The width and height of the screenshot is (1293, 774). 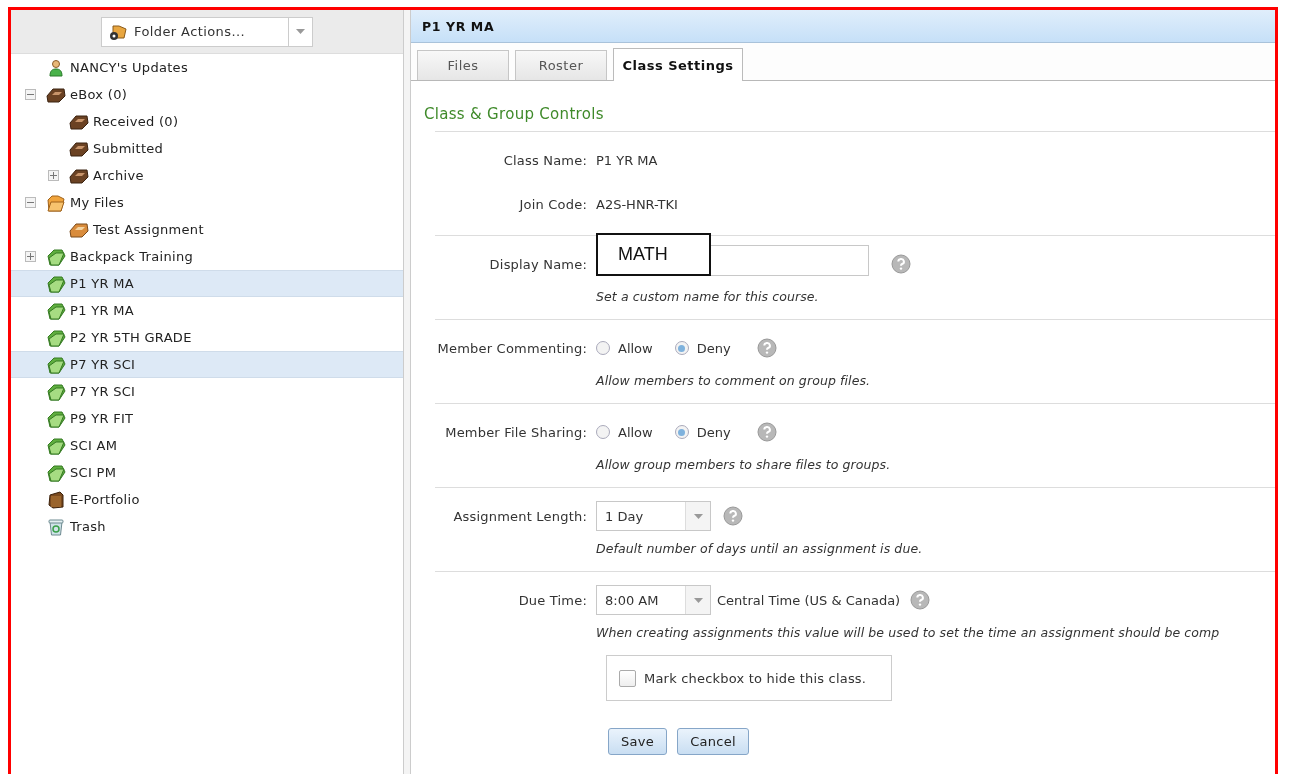 I want to click on tree-item: Archive, so click(x=207, y=175).